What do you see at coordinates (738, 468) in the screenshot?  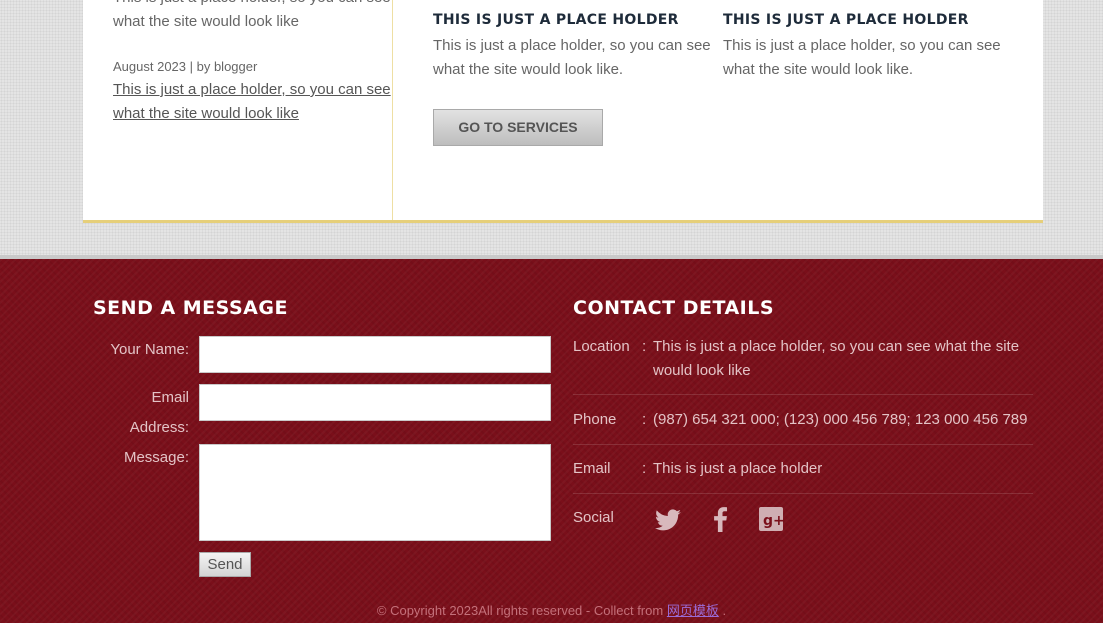 I see `email-contact-value: This is just a place holder` at bounding box center [738, 468].